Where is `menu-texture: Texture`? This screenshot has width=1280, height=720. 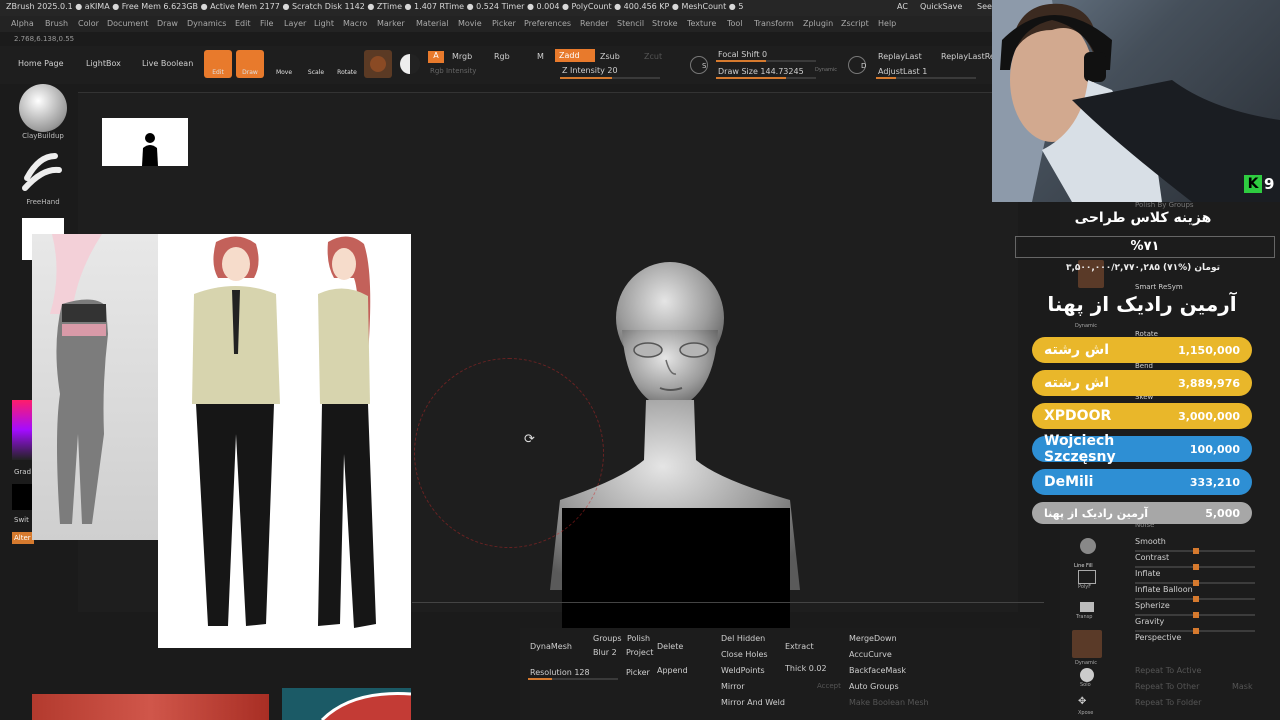
menu-texture: Texture is located at coordinates (701, 23).